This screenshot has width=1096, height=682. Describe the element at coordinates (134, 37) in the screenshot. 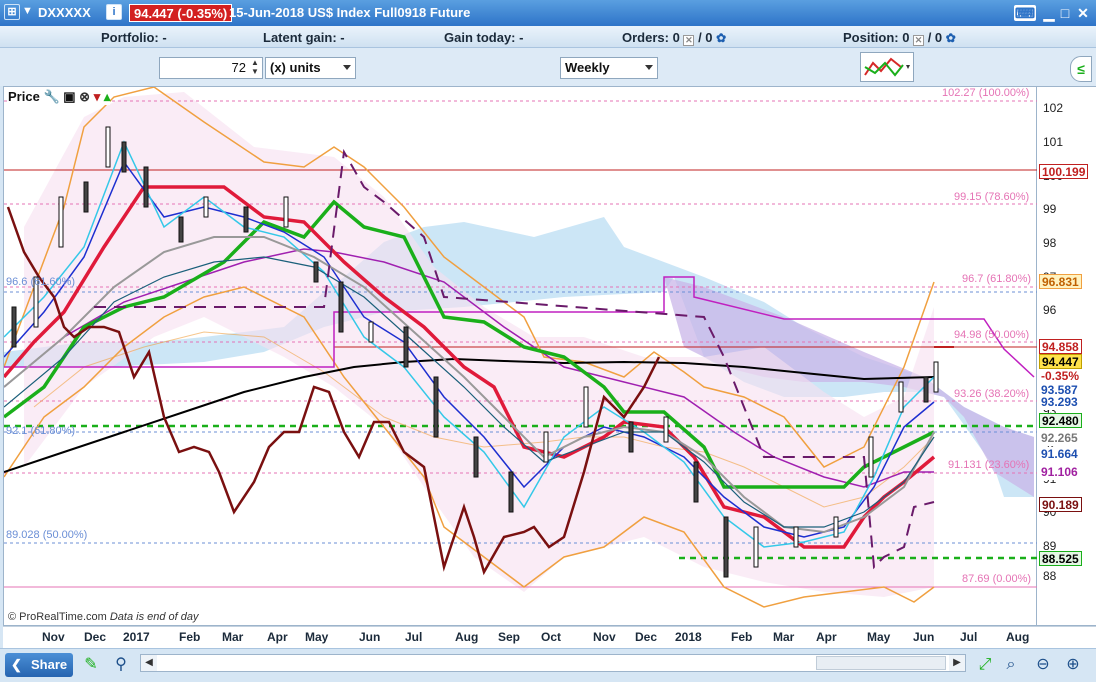

I see `portfolio-label: Portfolio: -` at that location.